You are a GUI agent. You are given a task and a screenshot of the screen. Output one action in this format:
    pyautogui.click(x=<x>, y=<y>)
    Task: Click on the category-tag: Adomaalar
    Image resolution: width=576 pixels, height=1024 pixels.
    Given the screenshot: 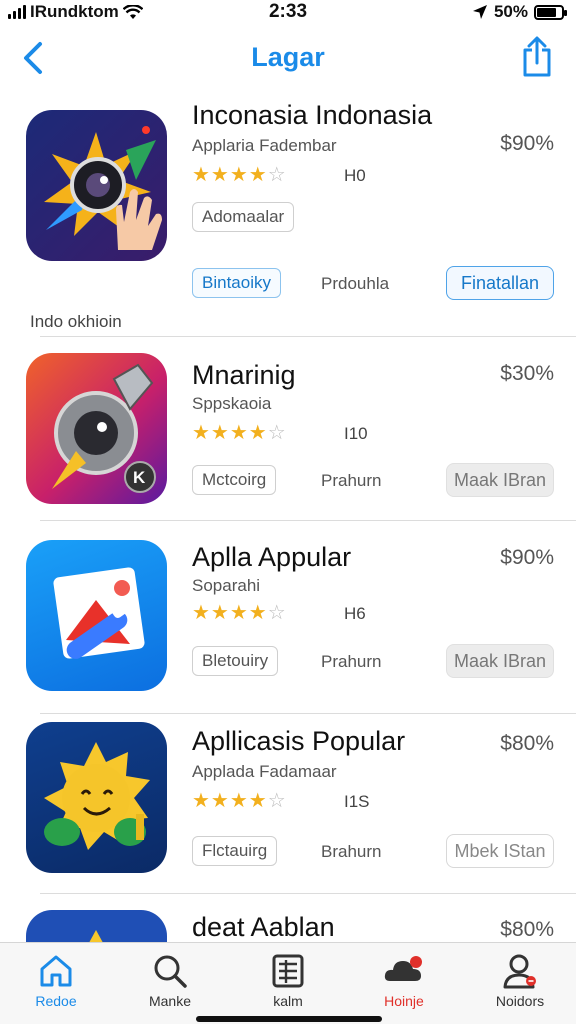 What is the action you would take?
    pyautogui.click(x=243, y=217)
    